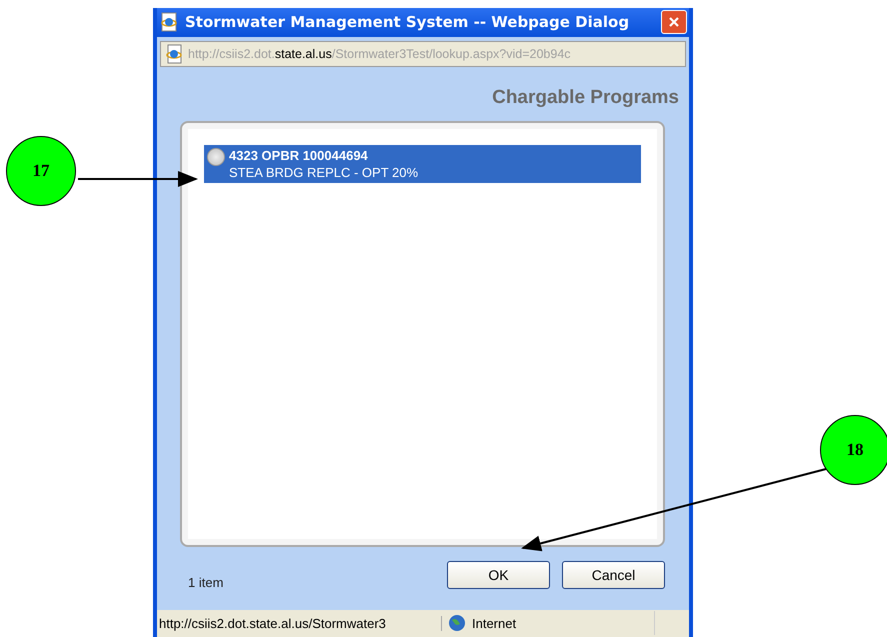  Describe the element at coordinates (585, 97) in the screenshot. I see `dialog-heading: Chargable Programs` at that location.